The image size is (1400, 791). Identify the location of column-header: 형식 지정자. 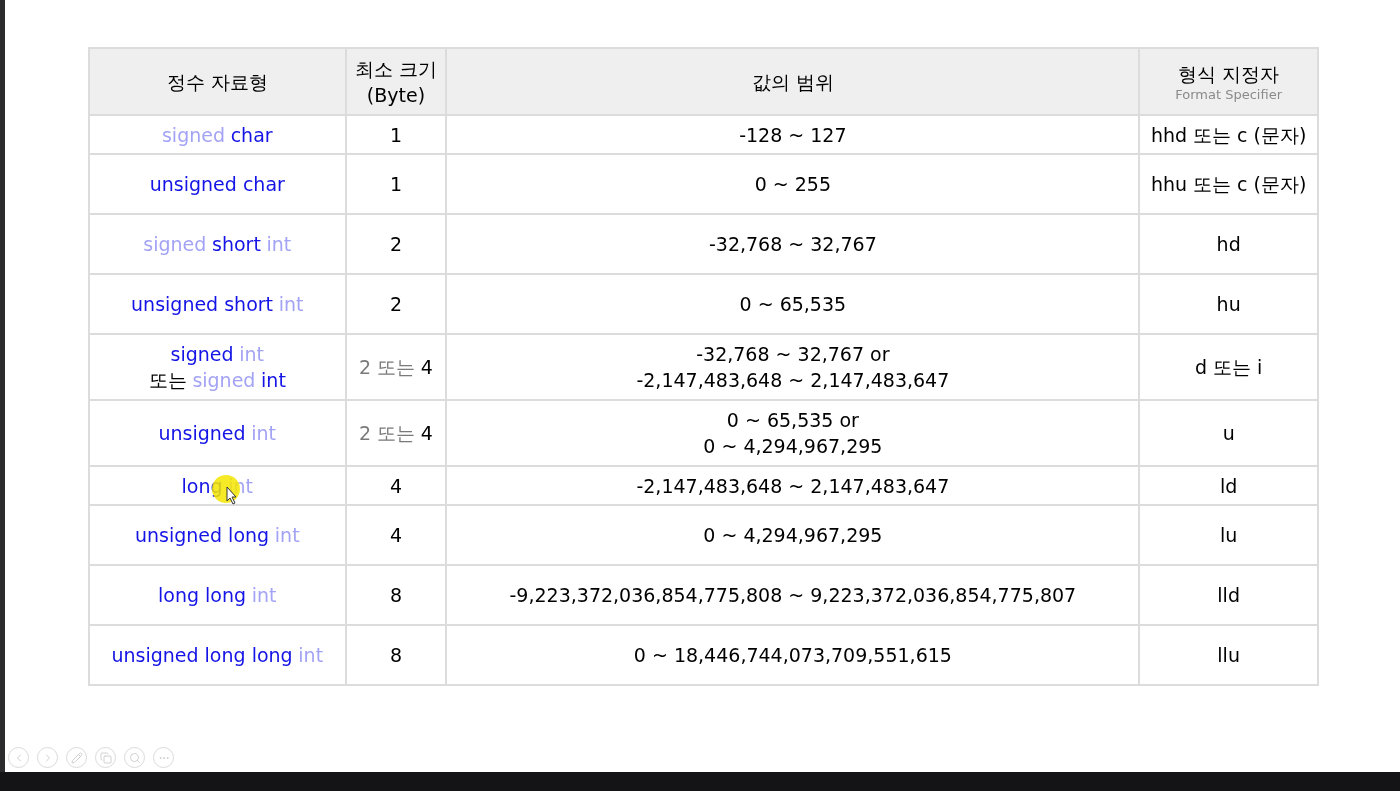
(1229, 74).